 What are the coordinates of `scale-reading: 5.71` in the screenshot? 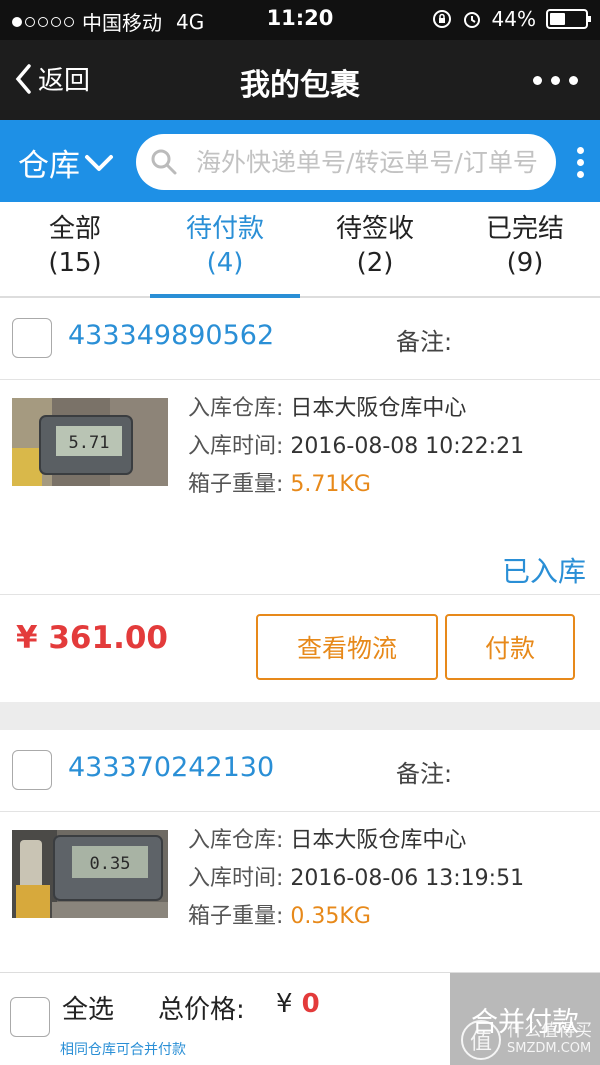 It's located at (89, 443).